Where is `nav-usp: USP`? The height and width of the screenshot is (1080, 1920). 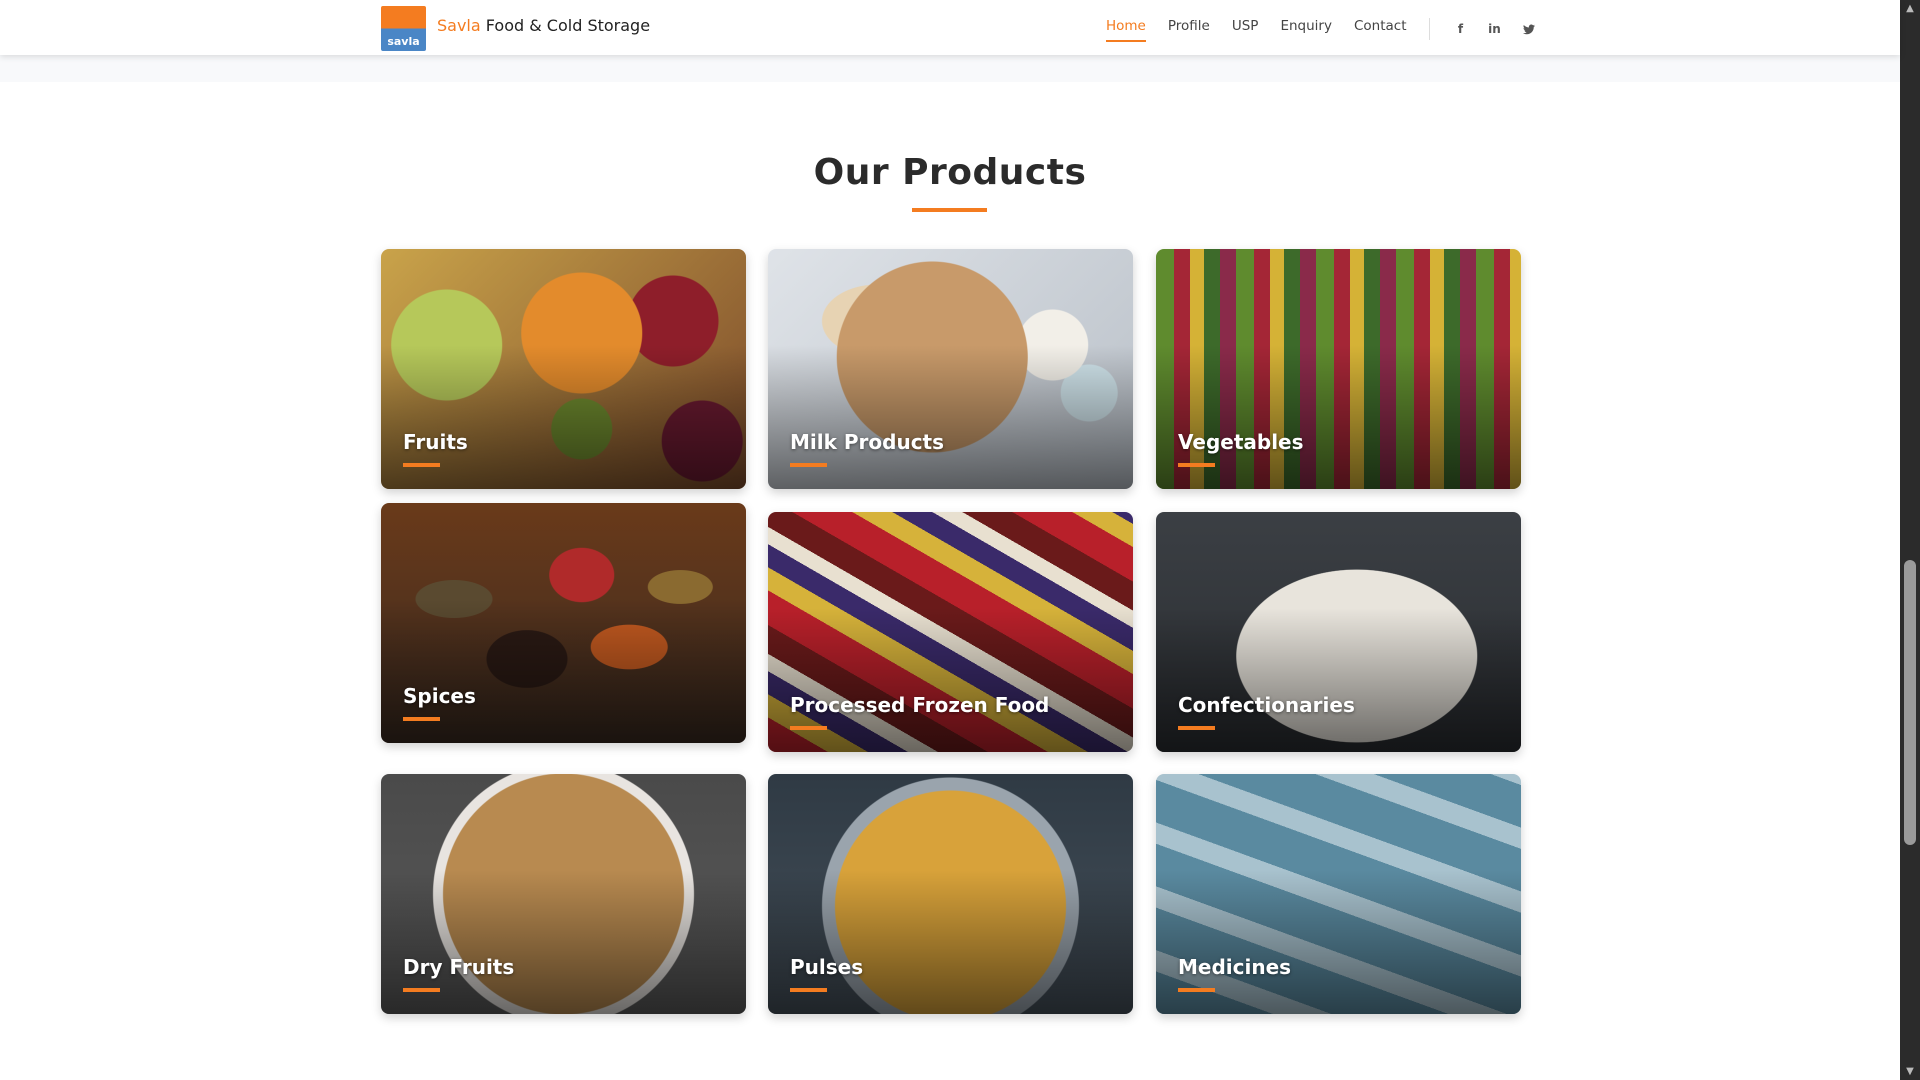 nav-usp: USP is located at coordinates (1245, 29).